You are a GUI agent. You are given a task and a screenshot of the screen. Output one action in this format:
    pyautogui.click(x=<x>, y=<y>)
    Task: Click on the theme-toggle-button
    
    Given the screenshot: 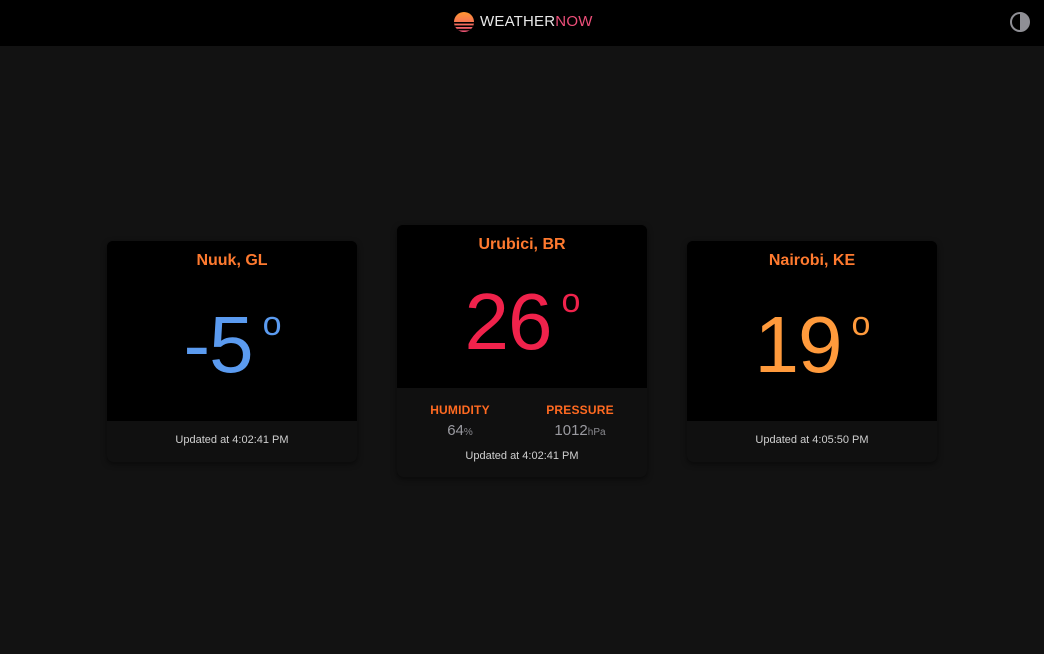 What is the action you would take?
    pyautogui.click(x=1020, y=22)
    